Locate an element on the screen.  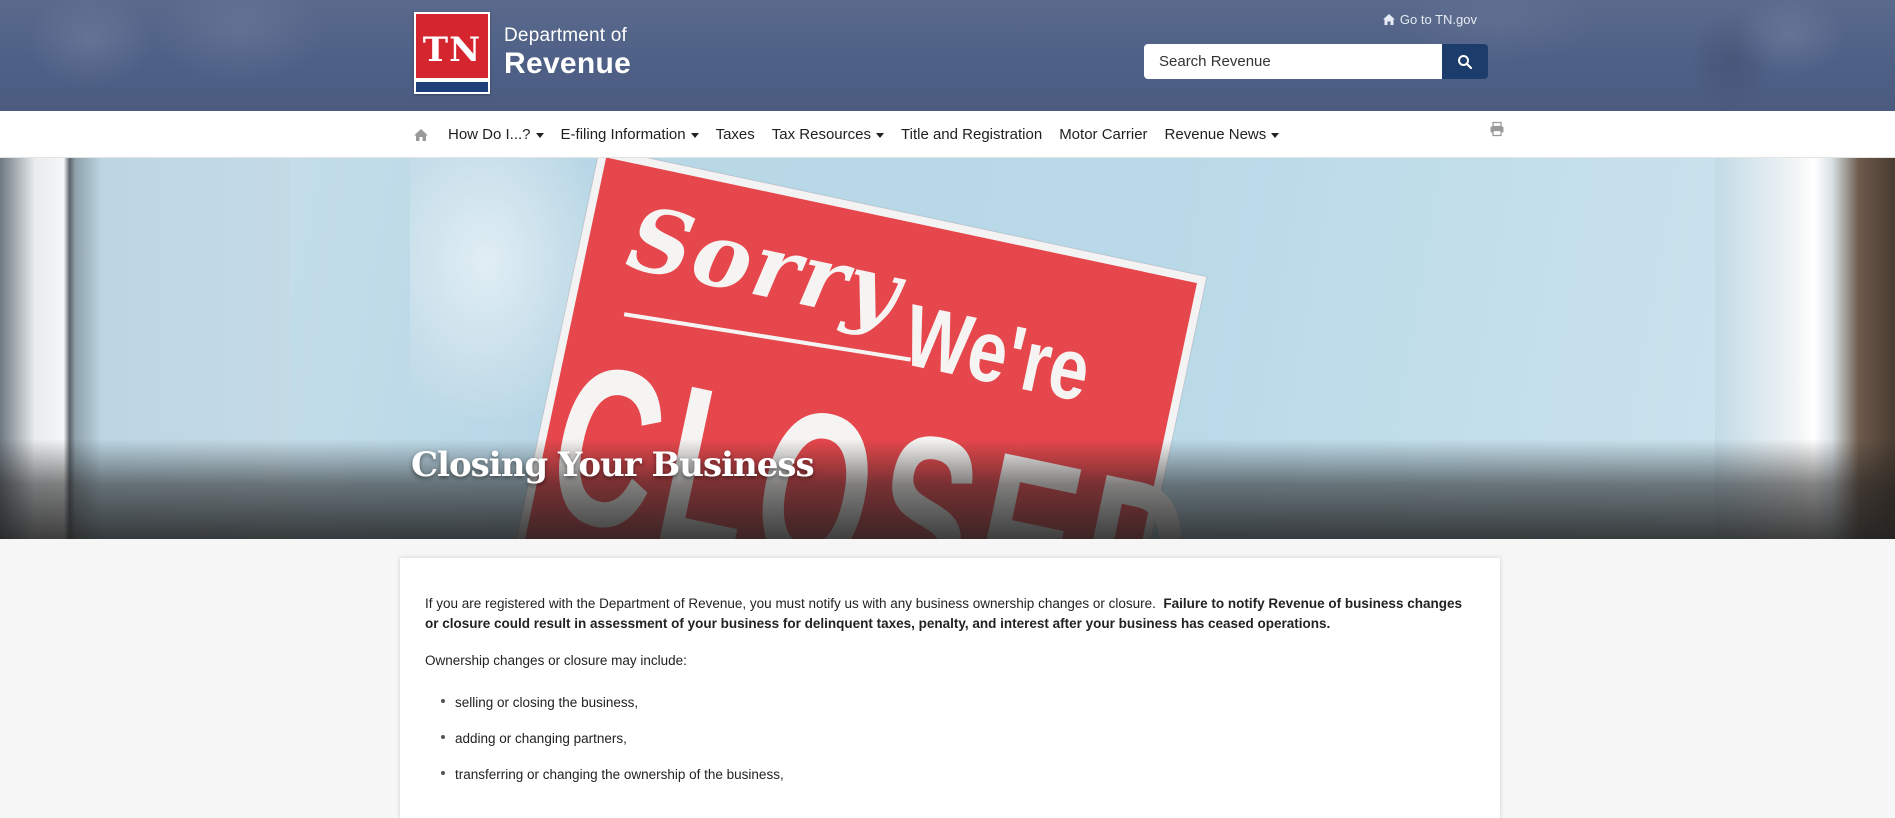
logo-line2: Revenue is located at coordinates (568, 63).